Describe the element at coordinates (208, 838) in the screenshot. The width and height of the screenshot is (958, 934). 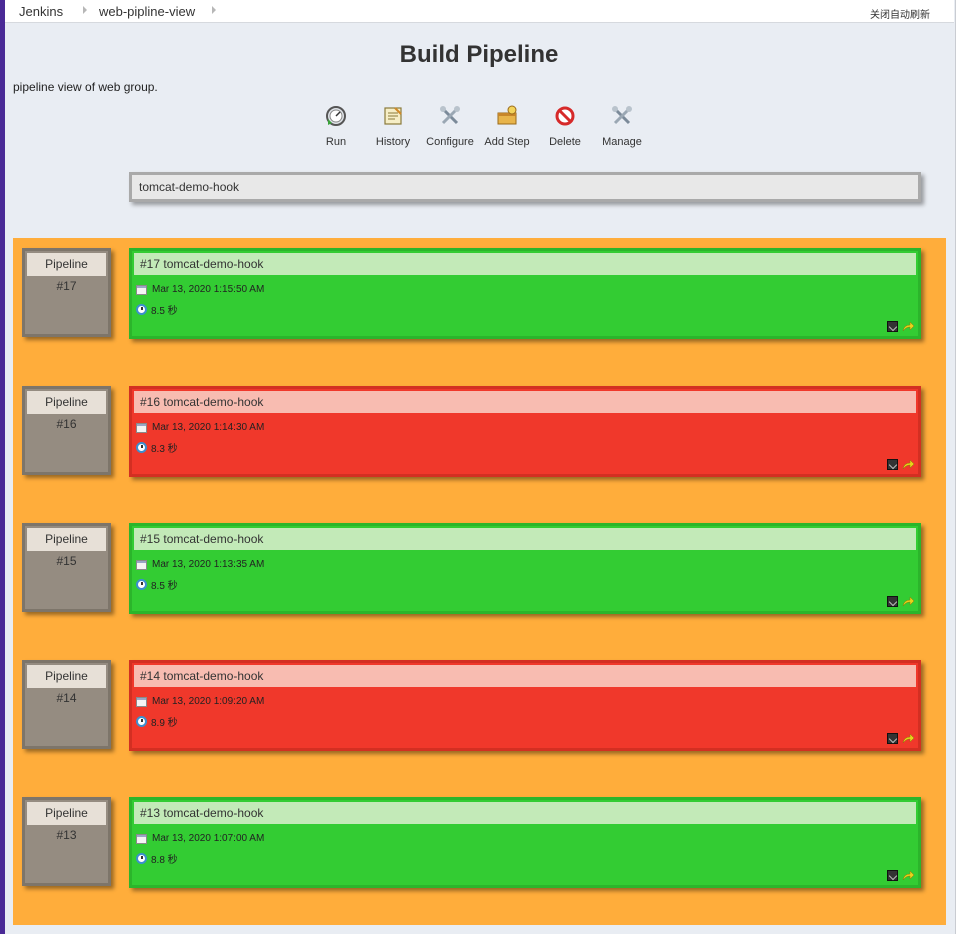
I see `build-date: Mar 13, 2020 1:07:00 AM` at that location.